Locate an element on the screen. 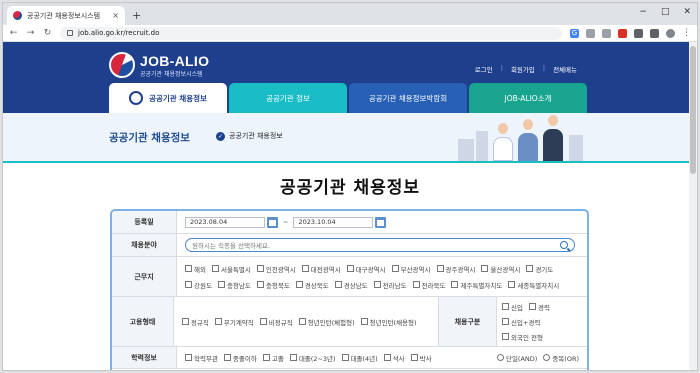 The height and width of the screenshot is (373, 700). region-option: 전라남도 is located at coordinates (390, 285).